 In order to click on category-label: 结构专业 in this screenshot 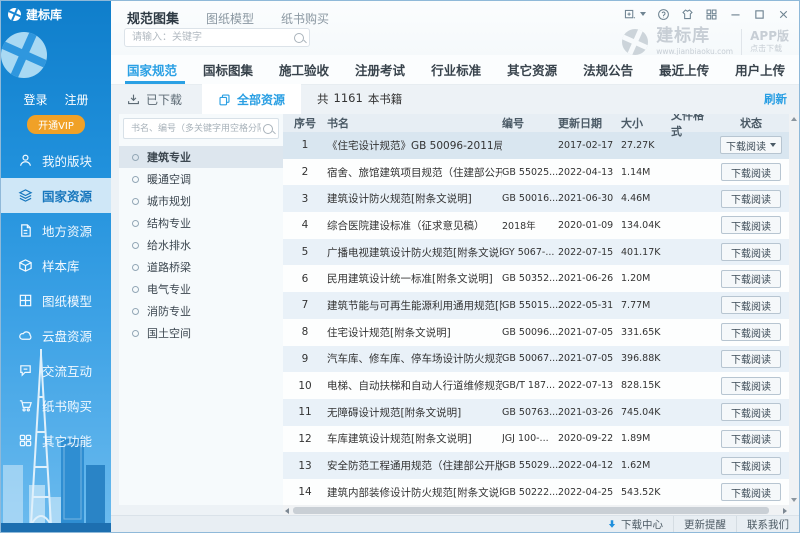, I will do `click(169, 223)`.